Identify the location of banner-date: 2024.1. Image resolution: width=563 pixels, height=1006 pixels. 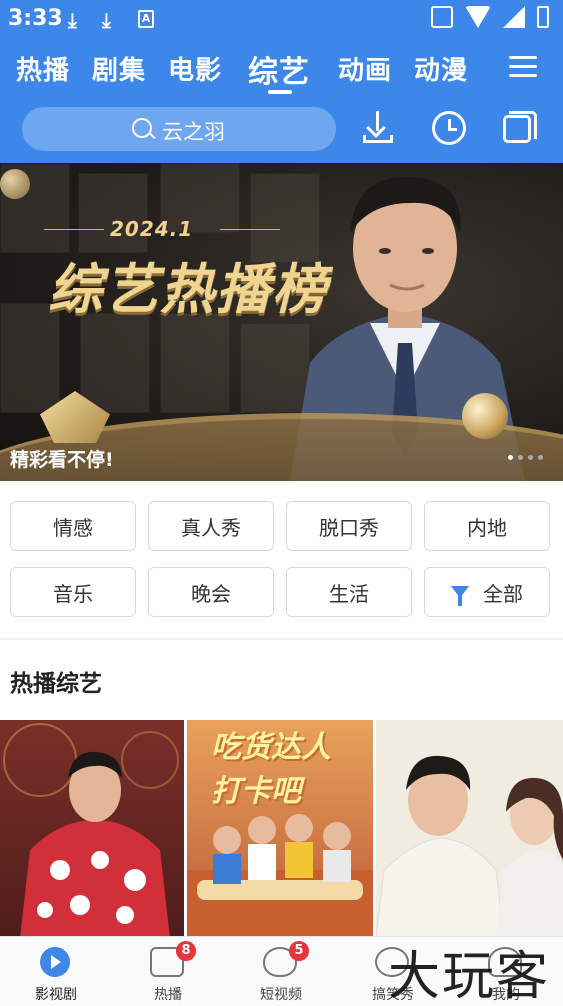
(152, 229).